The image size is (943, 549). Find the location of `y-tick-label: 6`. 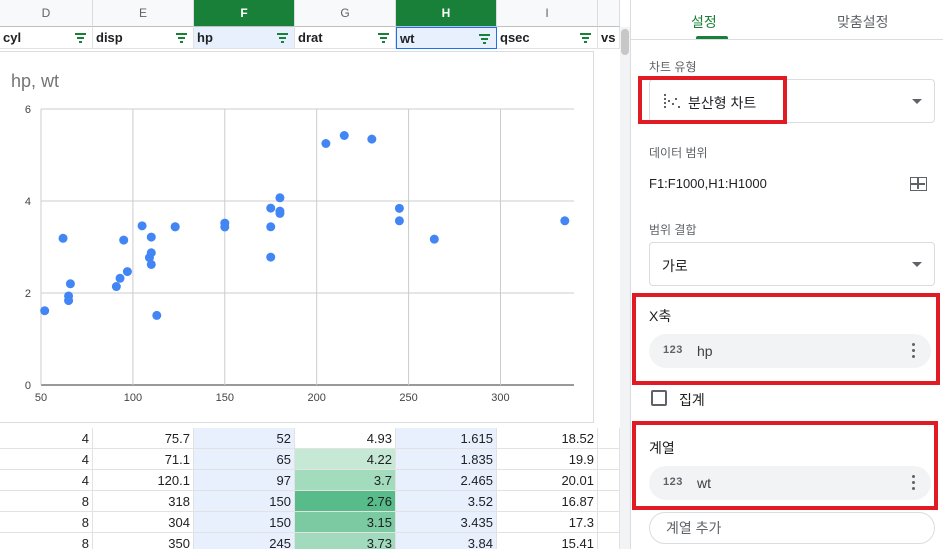

y-tick-label: 6 is located at coordinates (28, 110).